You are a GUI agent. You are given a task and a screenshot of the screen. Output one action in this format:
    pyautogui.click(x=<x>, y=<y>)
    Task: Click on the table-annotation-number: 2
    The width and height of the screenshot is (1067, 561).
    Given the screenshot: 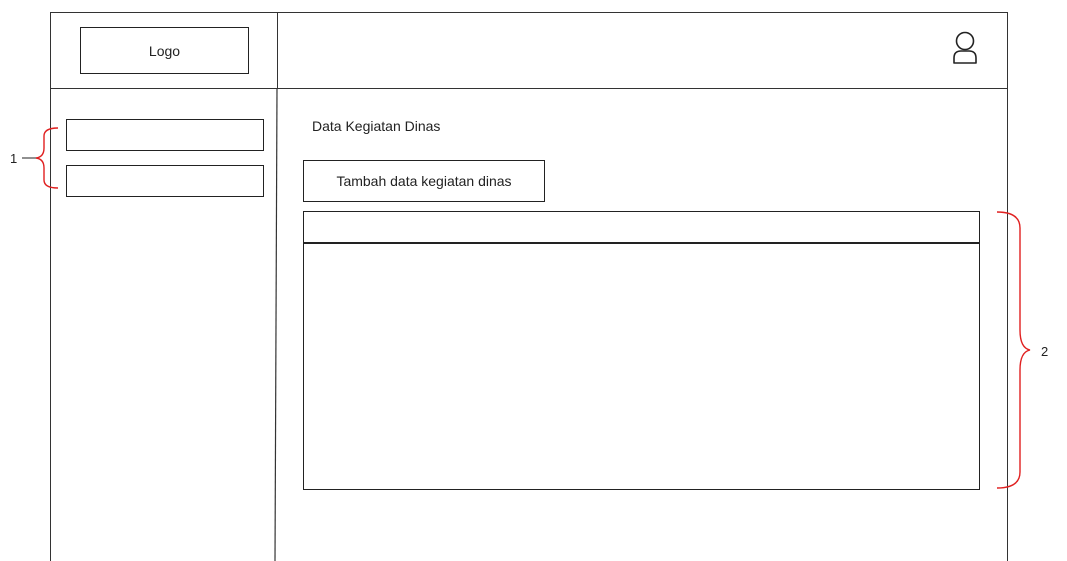 What is the action you would take?
    pyautogui.click(x=1045, y=351)
    